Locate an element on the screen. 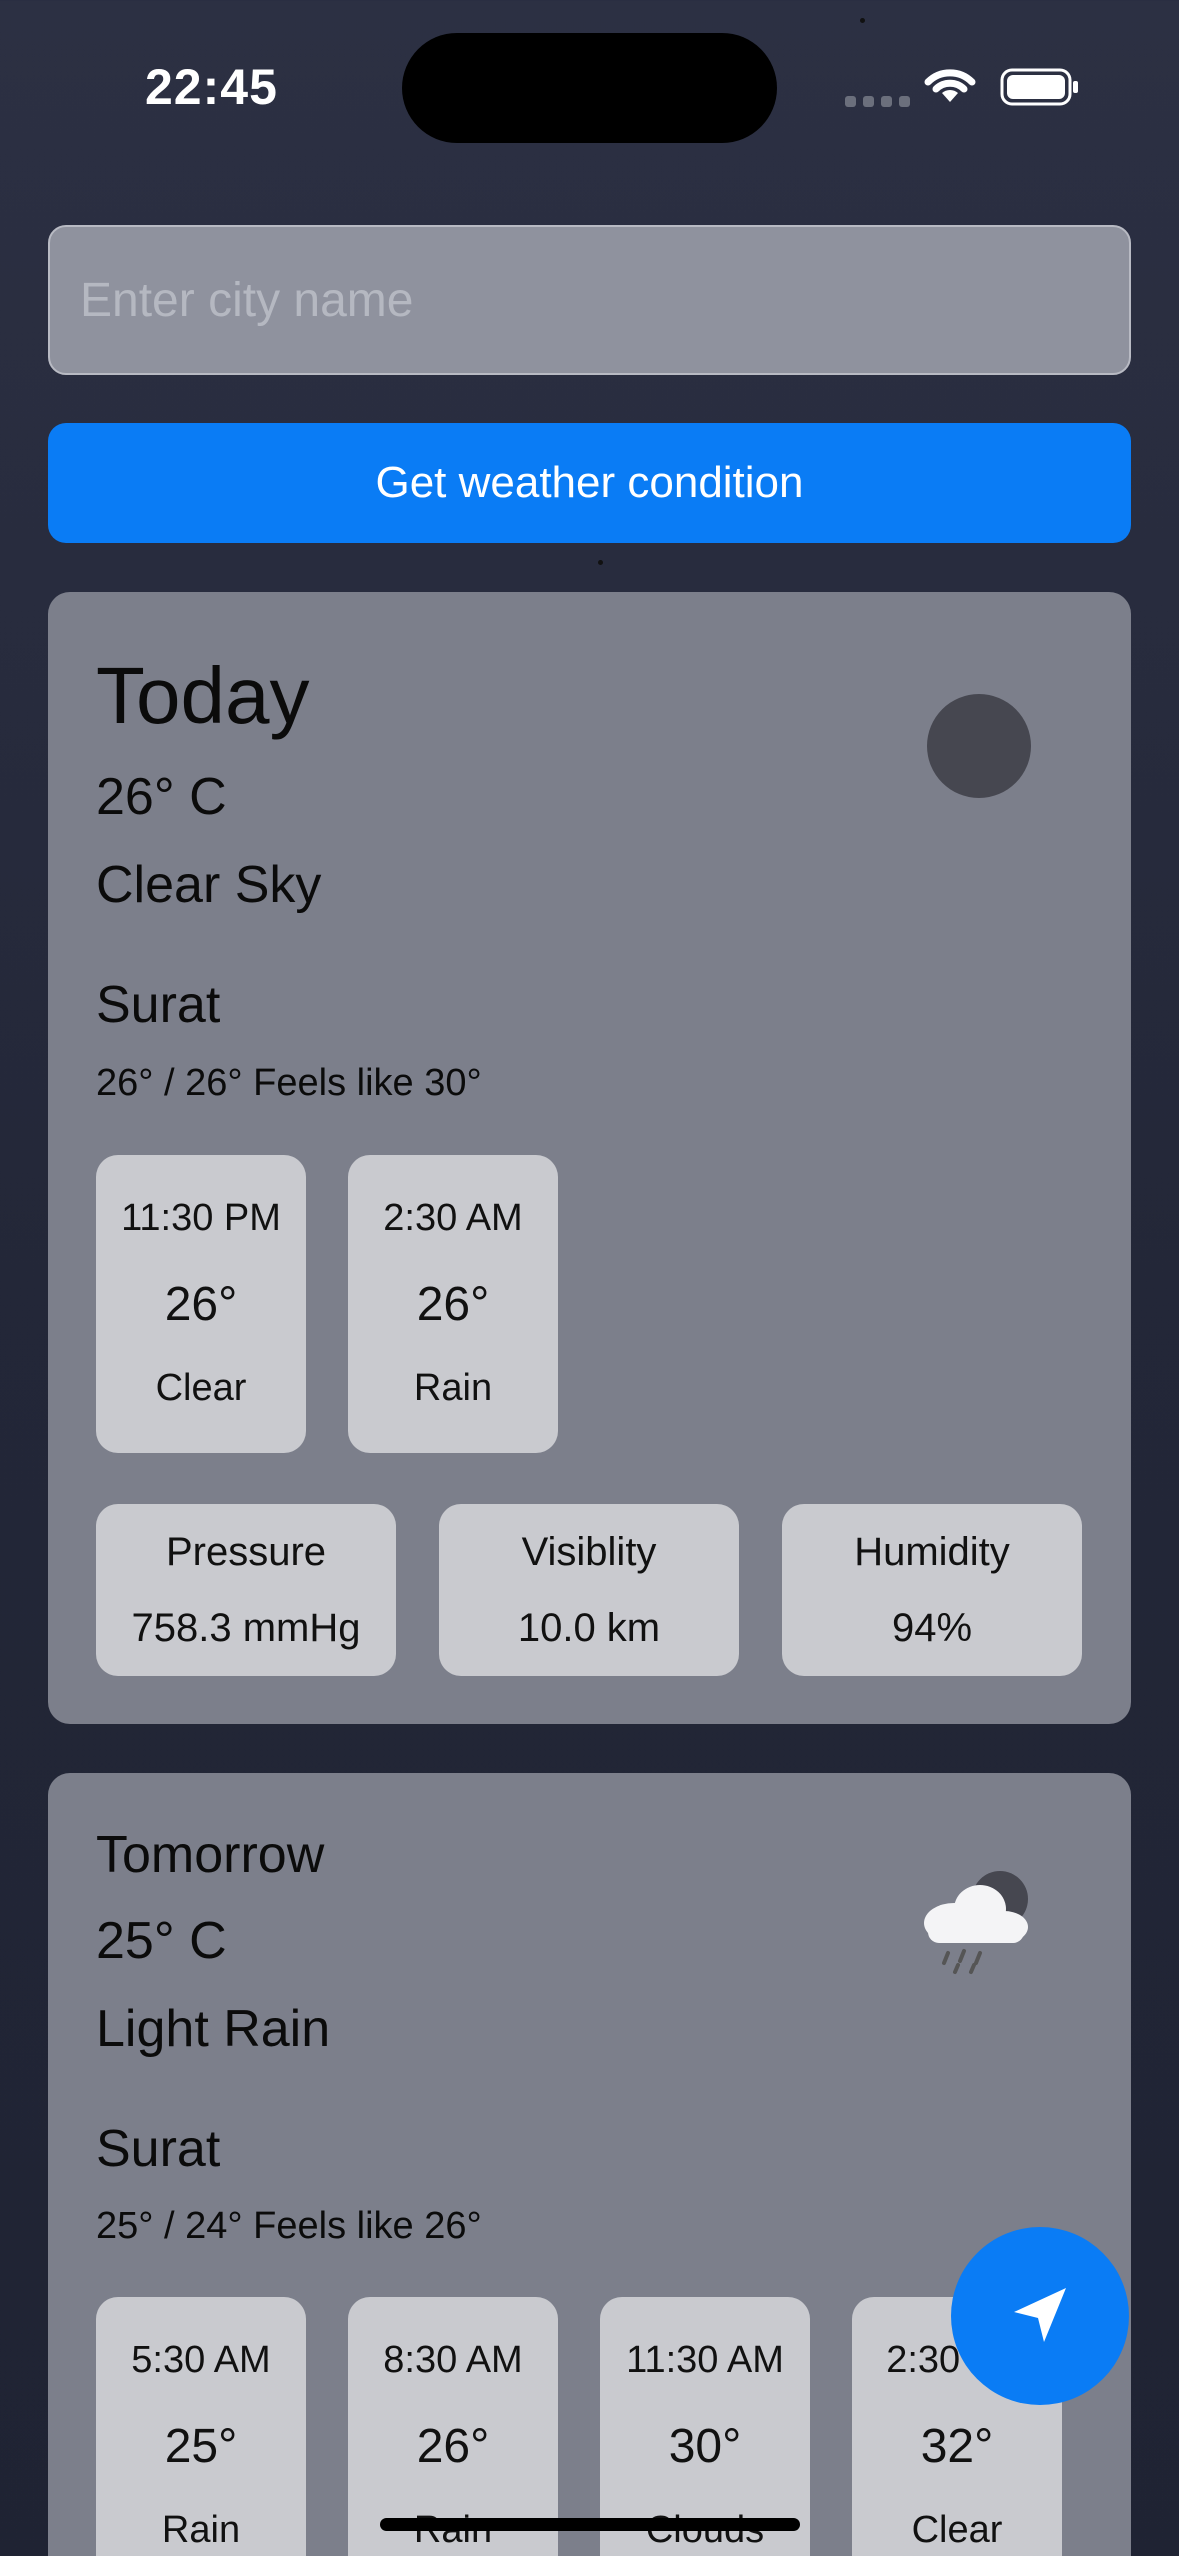 This screenshot has width=1179, height=2556. visibility-stat: Visiblity 10.0 km is located at coordinates (589, 1590).